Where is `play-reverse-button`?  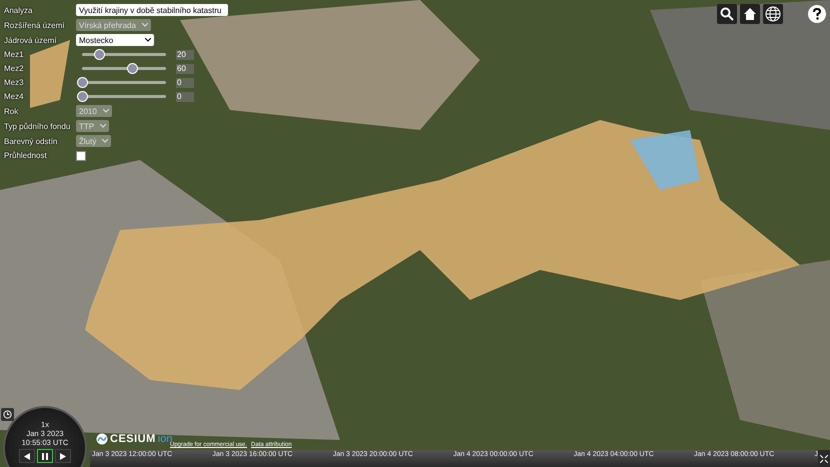 play-reverse-button is located at coordinates (27, 456).